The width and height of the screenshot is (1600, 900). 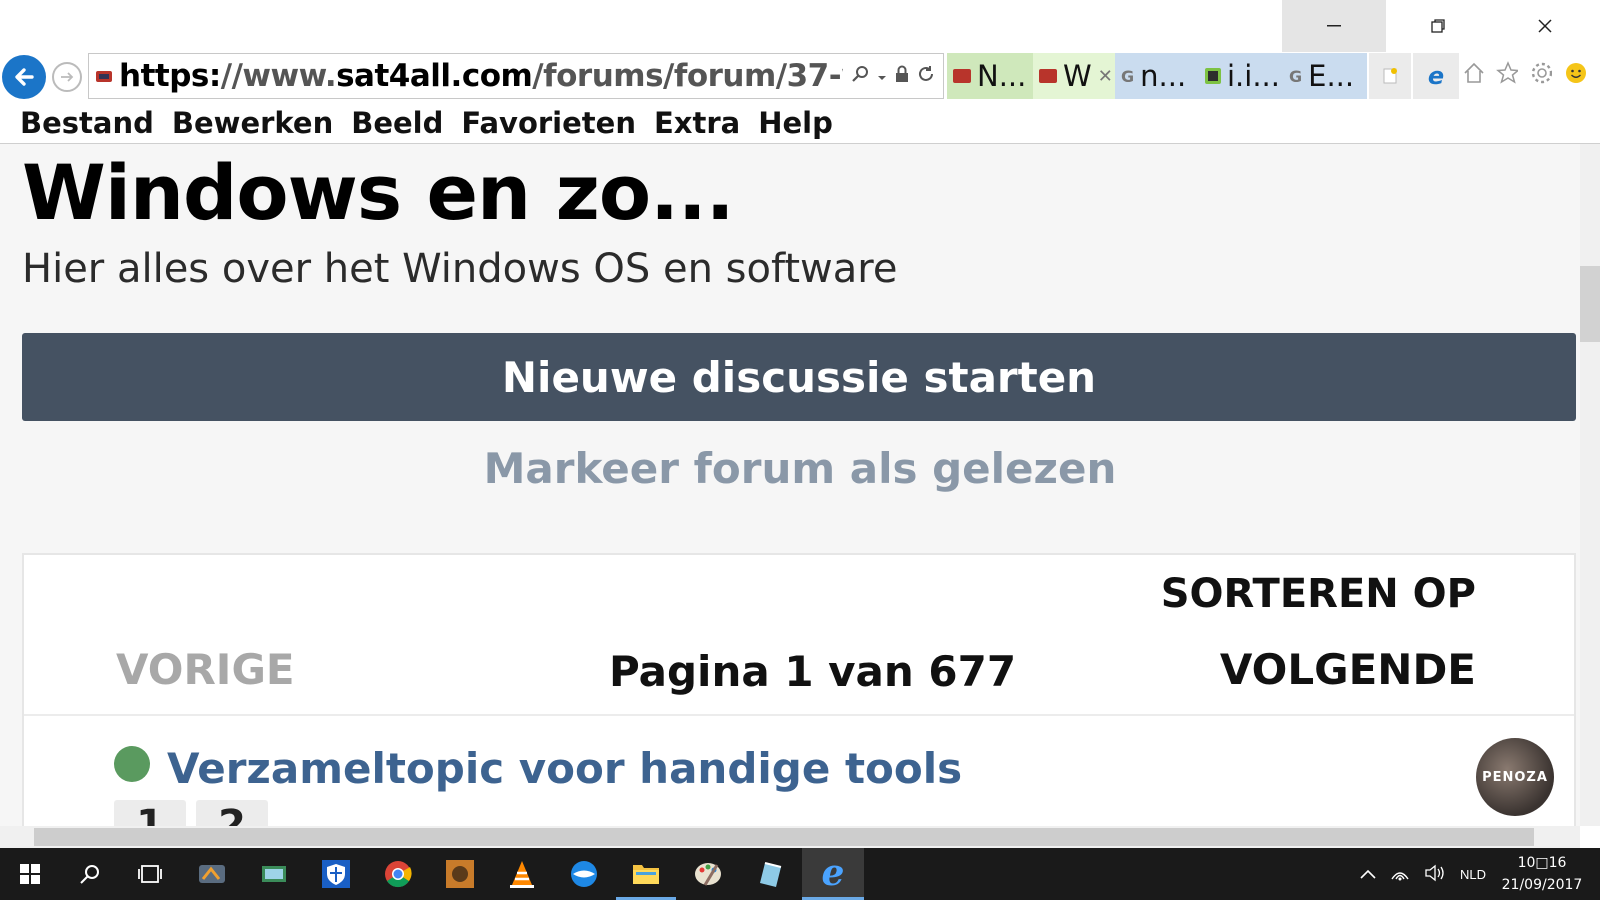 I want to click on forward-button, so click(x=67, y=77).